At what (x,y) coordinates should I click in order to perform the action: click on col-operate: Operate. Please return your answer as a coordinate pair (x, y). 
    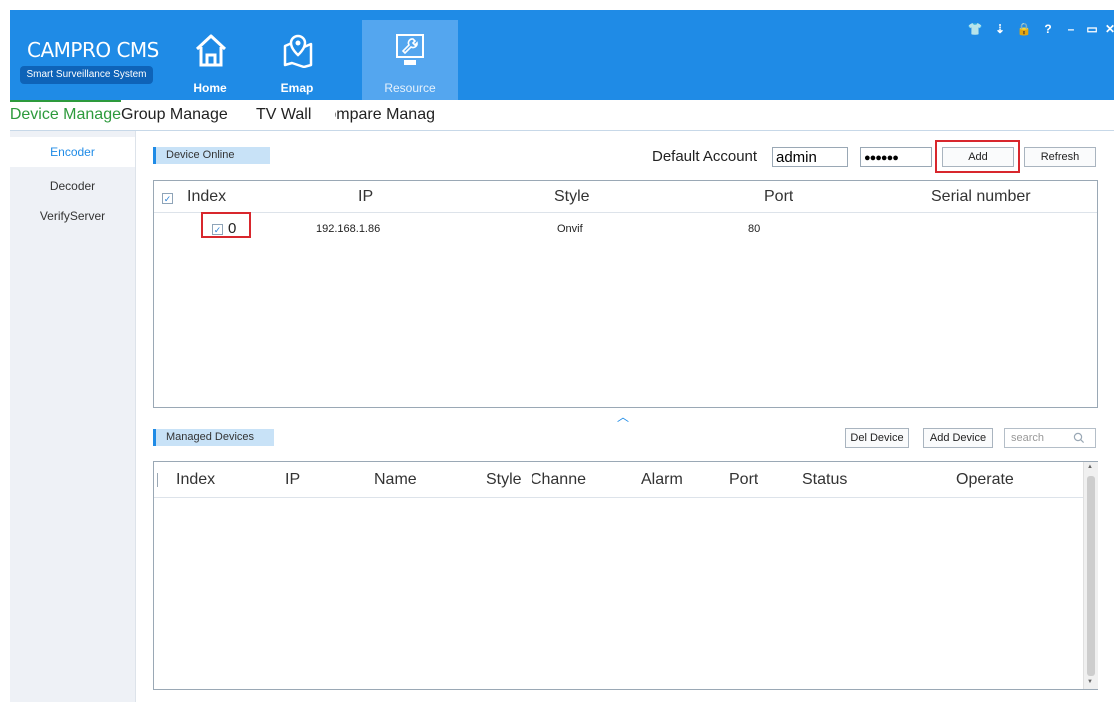
    Looking at the image, I should click on (985, 479).